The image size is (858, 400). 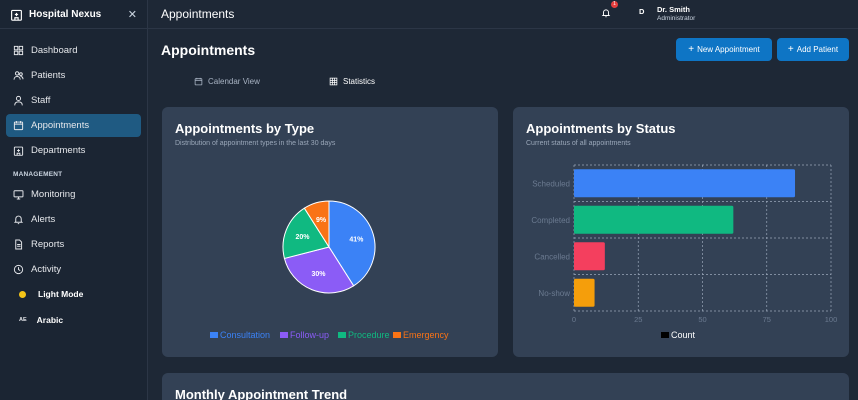 I want to click on management-section-label: MANAGEMENT, so click(x=38, y=174).